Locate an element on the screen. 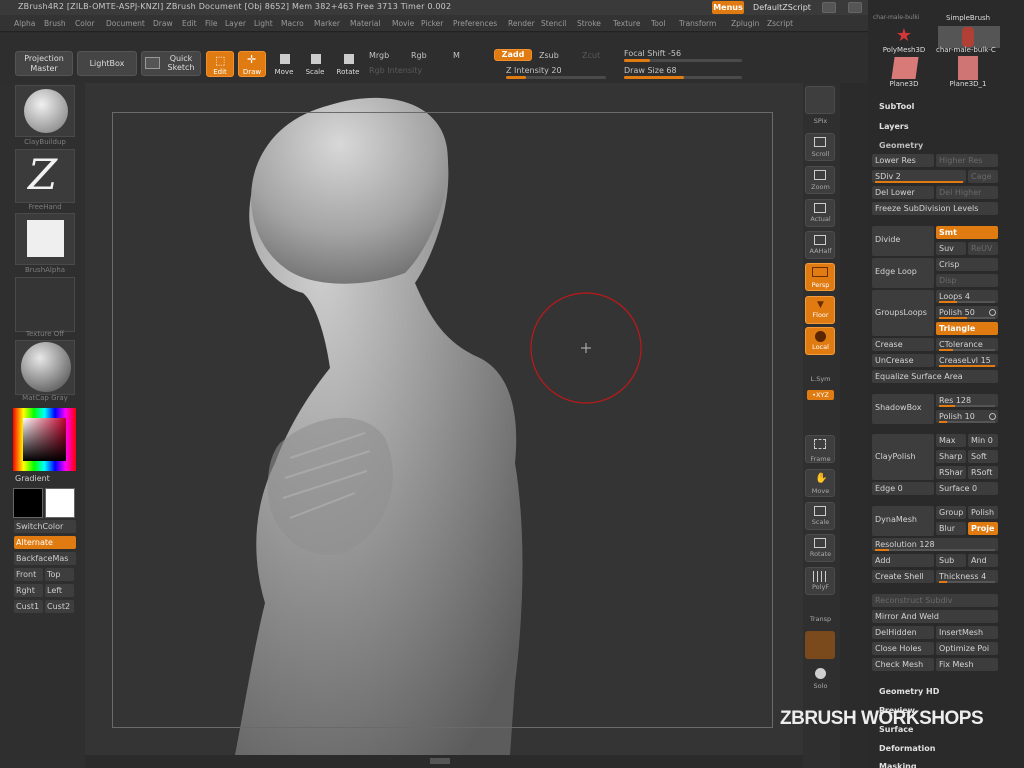  crisp-toggle: Crisp is located at coordinates (967, 264).